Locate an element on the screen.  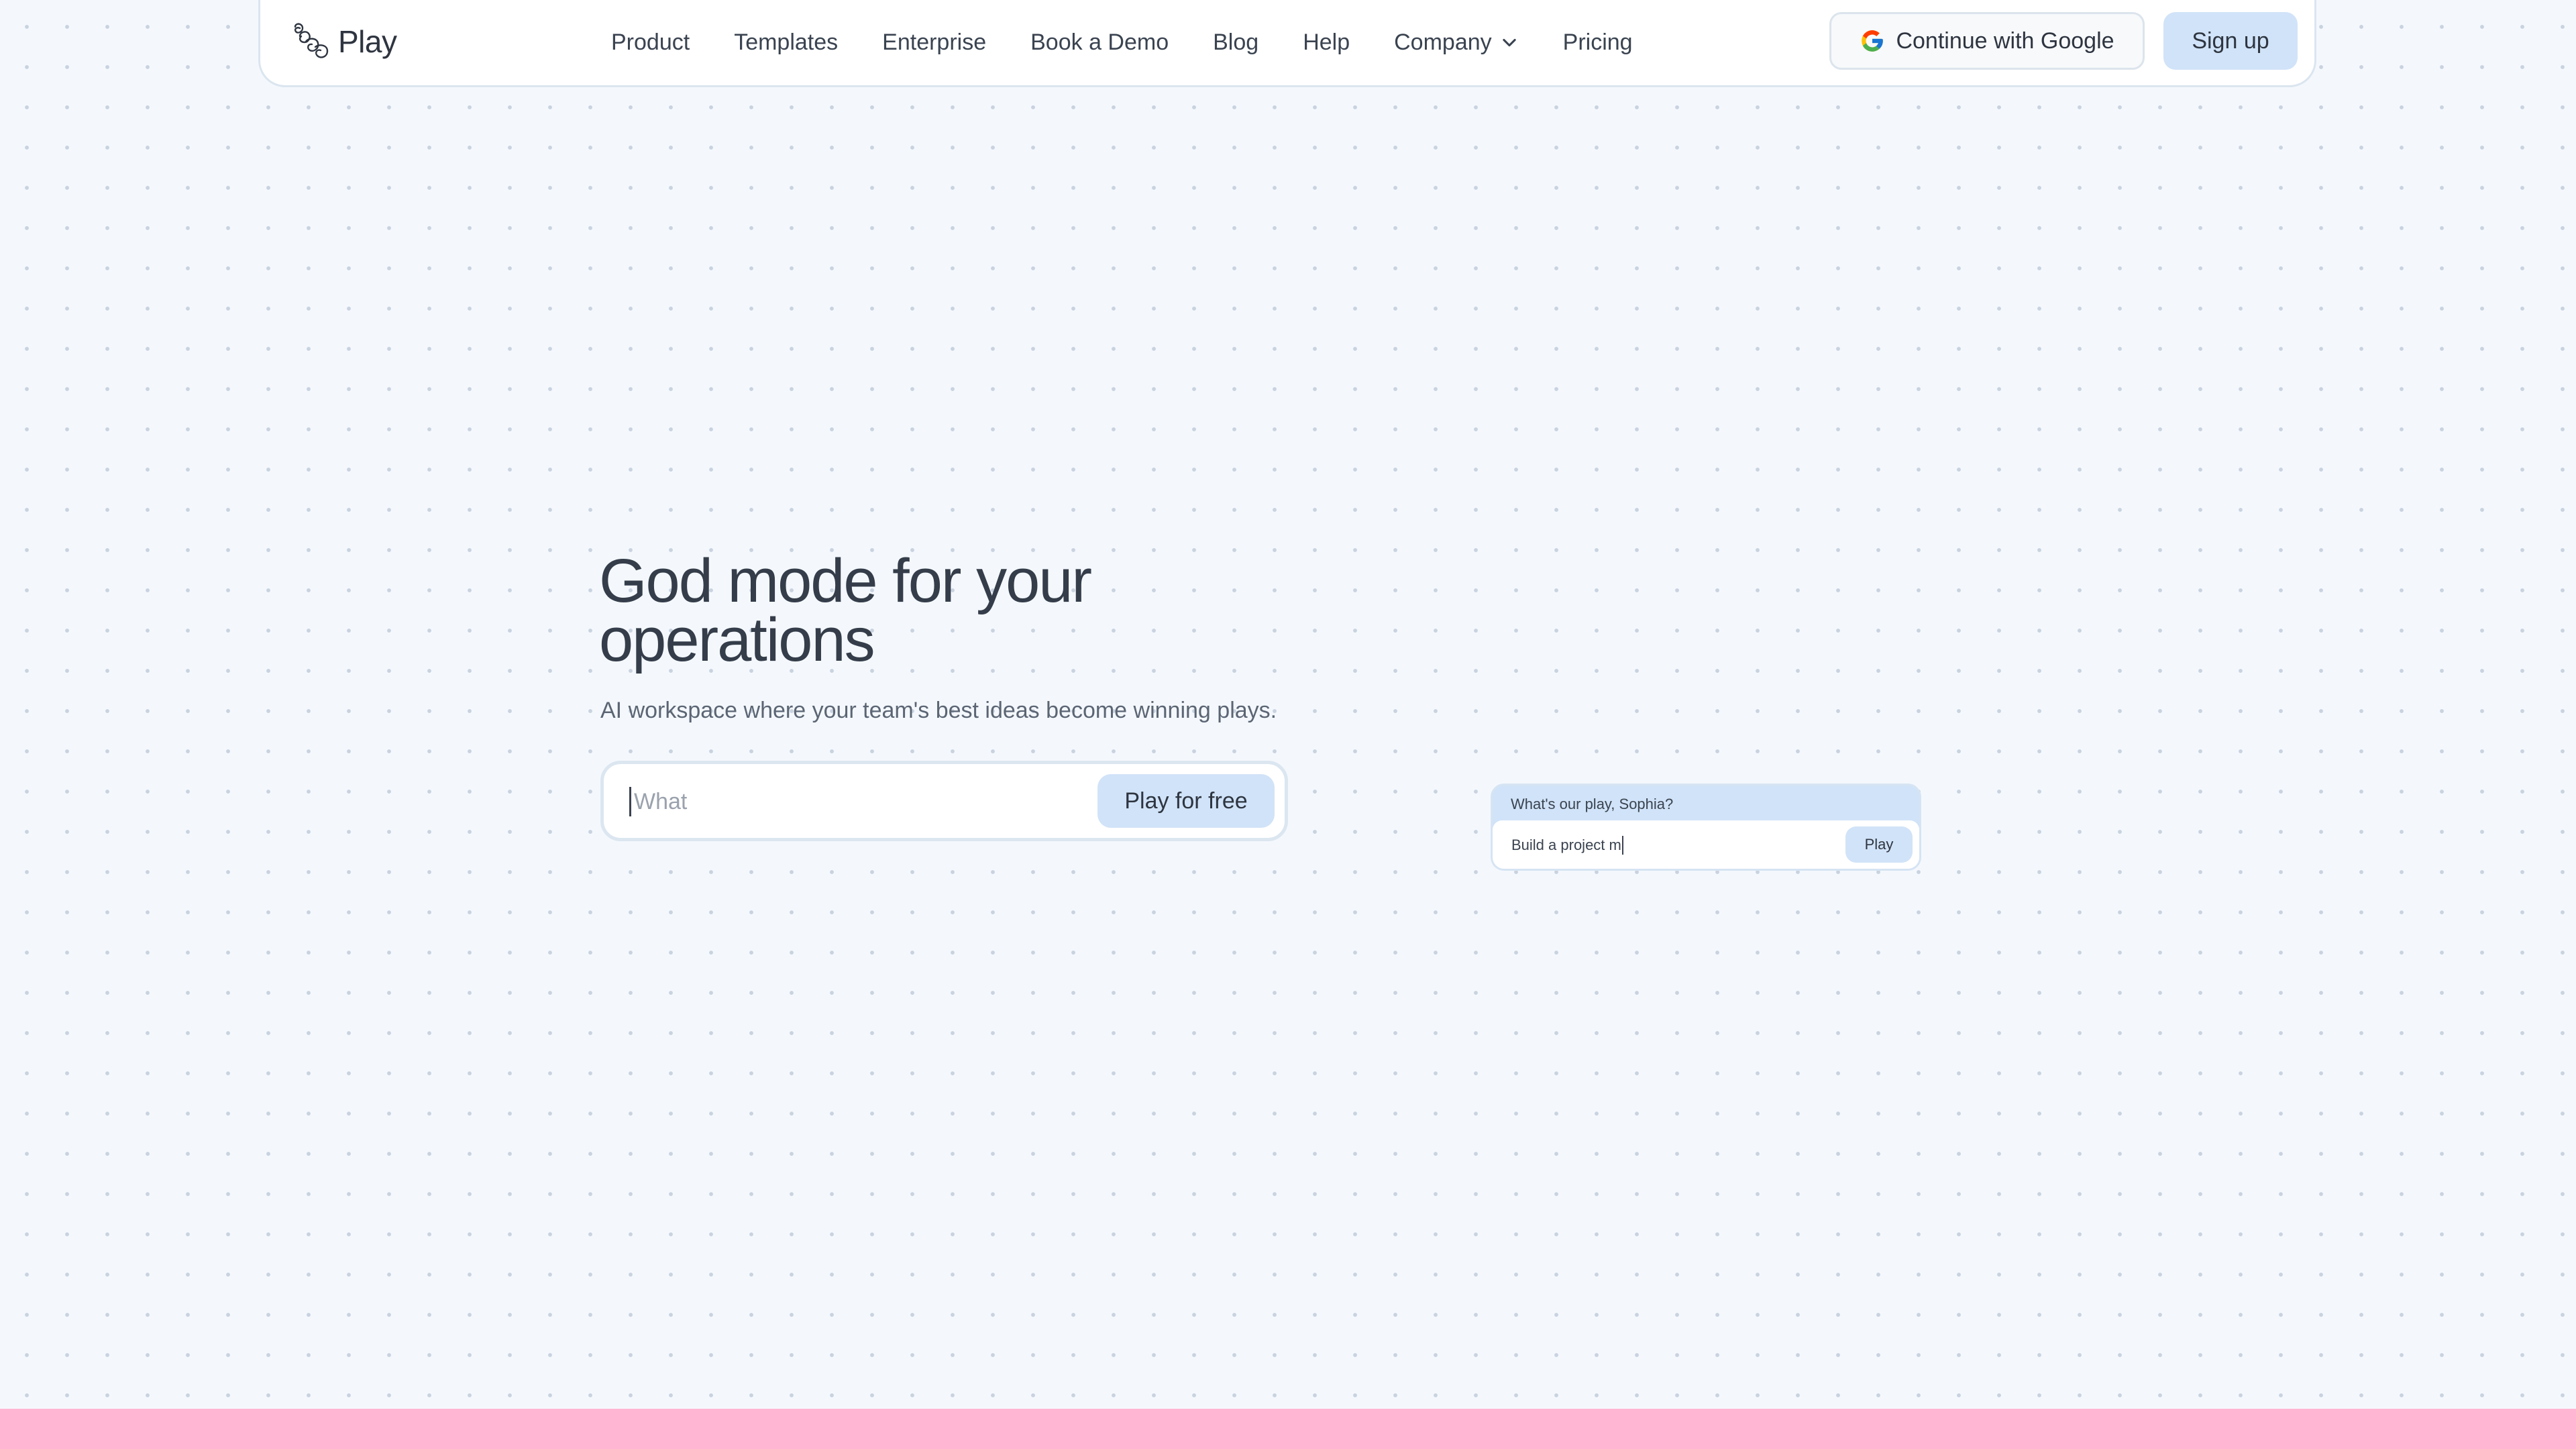
preview-card-input-text: Build a project m is located at coordinates (1566, 845).